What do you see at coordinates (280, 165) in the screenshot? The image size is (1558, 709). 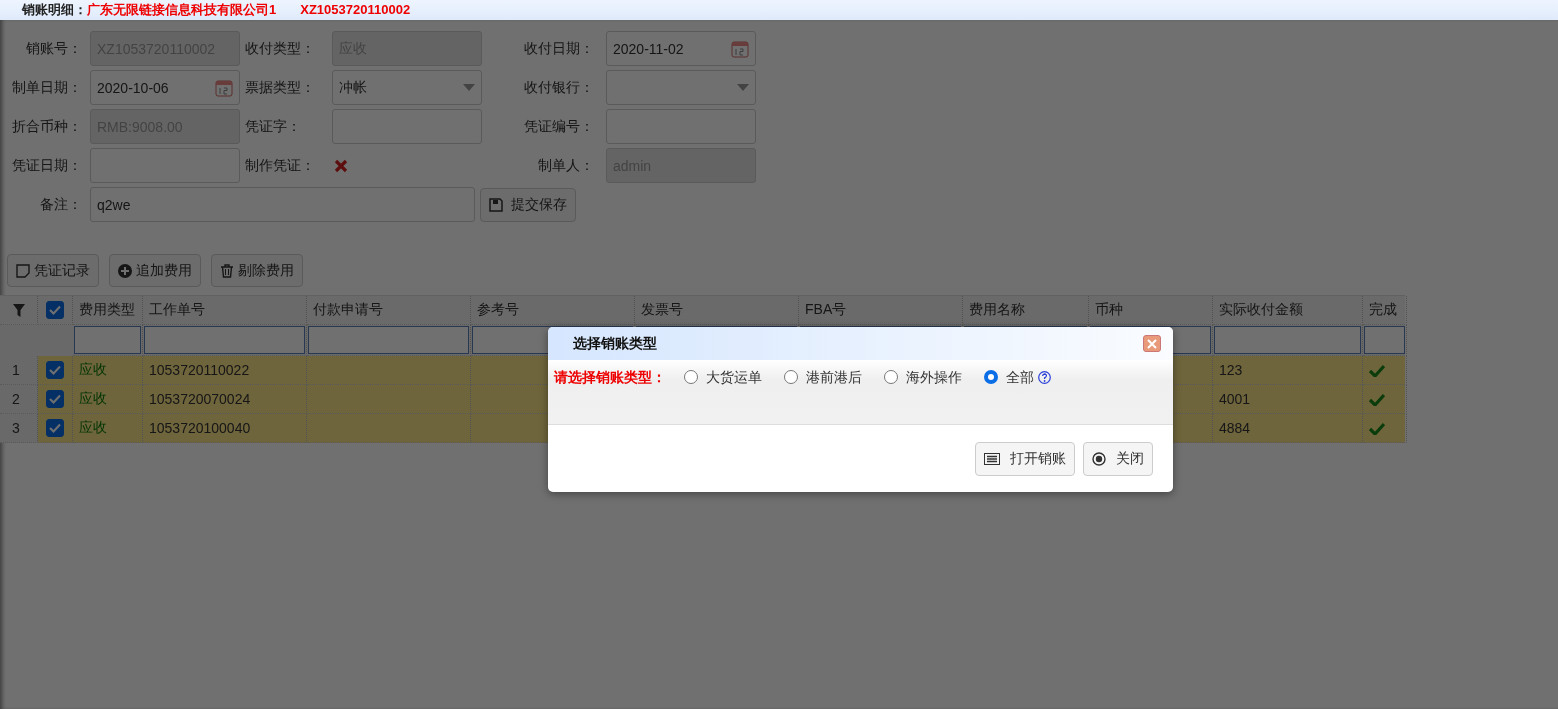 I see `field-label: 制作凭证：` at bounding box center [280, 165].